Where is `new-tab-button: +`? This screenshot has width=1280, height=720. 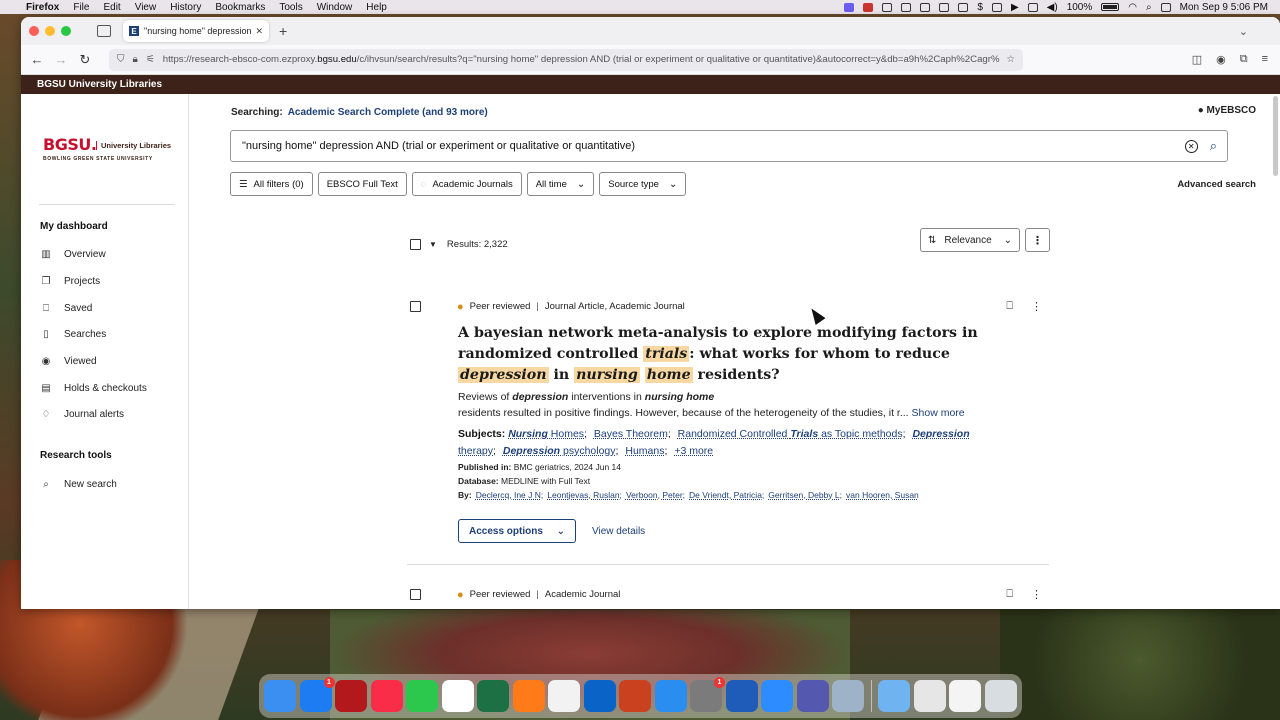 new-tab-button: + is located at coordinates (283, 31).